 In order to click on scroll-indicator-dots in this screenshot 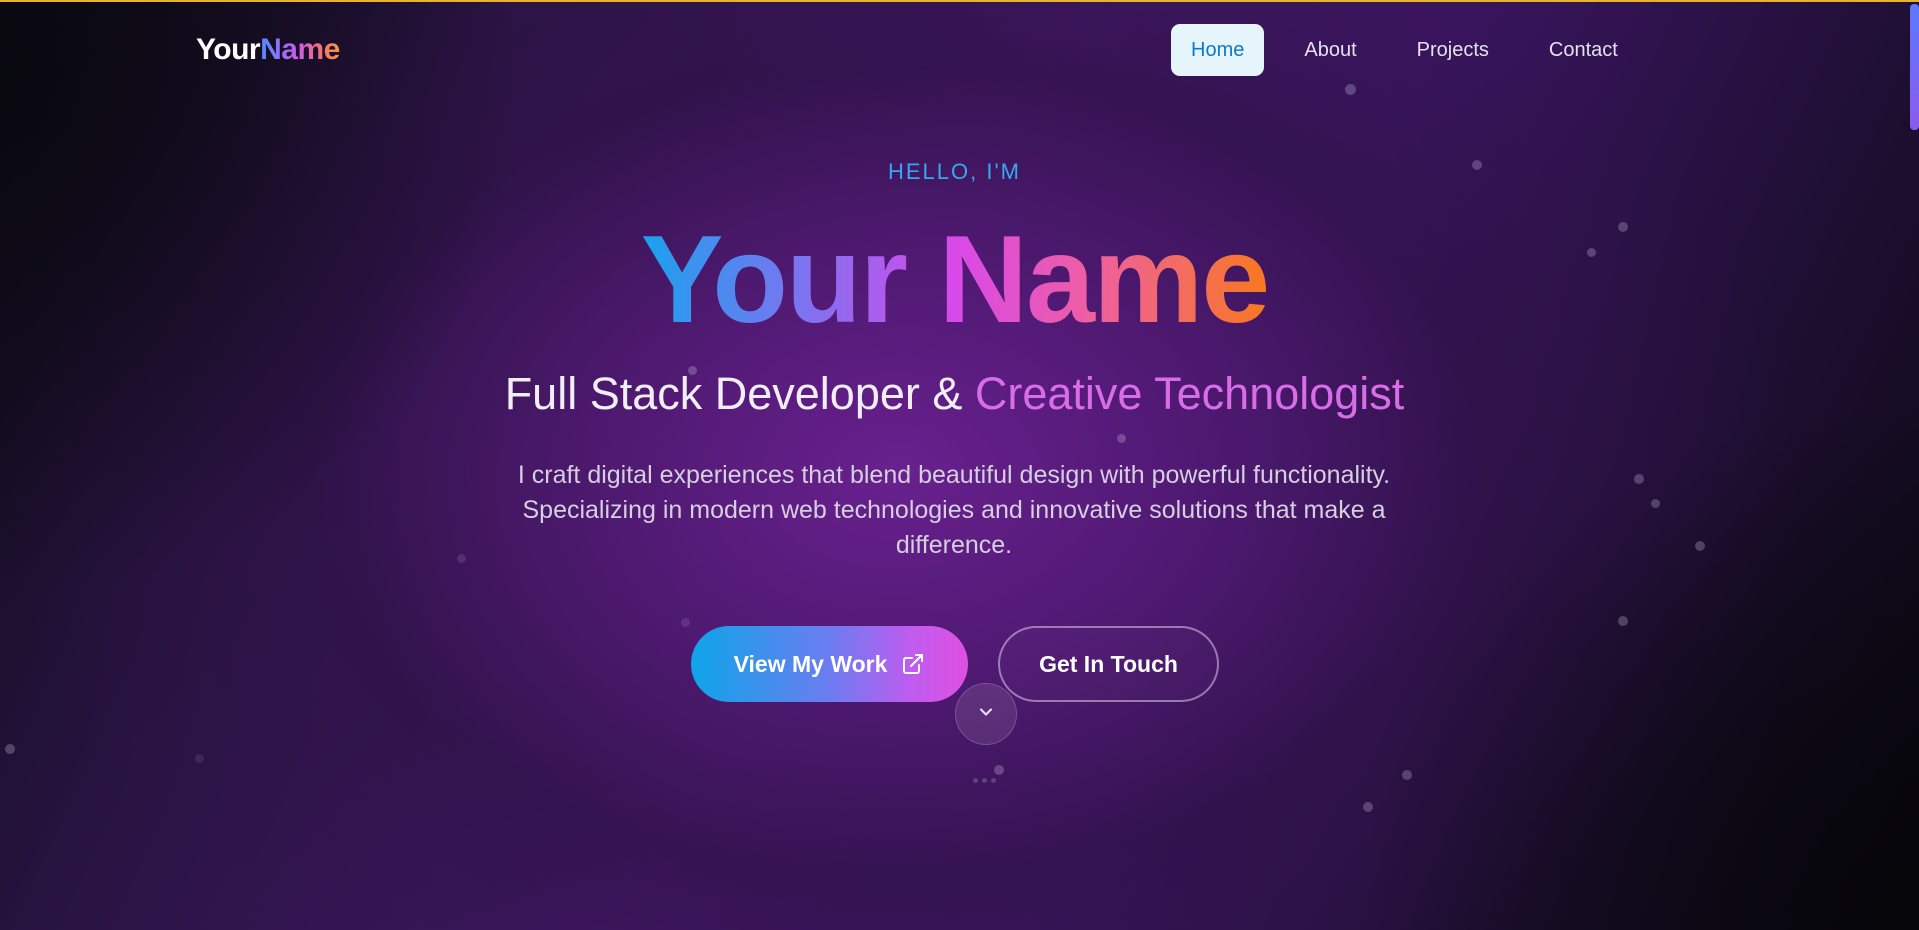, I will do `click(986, 780)`.